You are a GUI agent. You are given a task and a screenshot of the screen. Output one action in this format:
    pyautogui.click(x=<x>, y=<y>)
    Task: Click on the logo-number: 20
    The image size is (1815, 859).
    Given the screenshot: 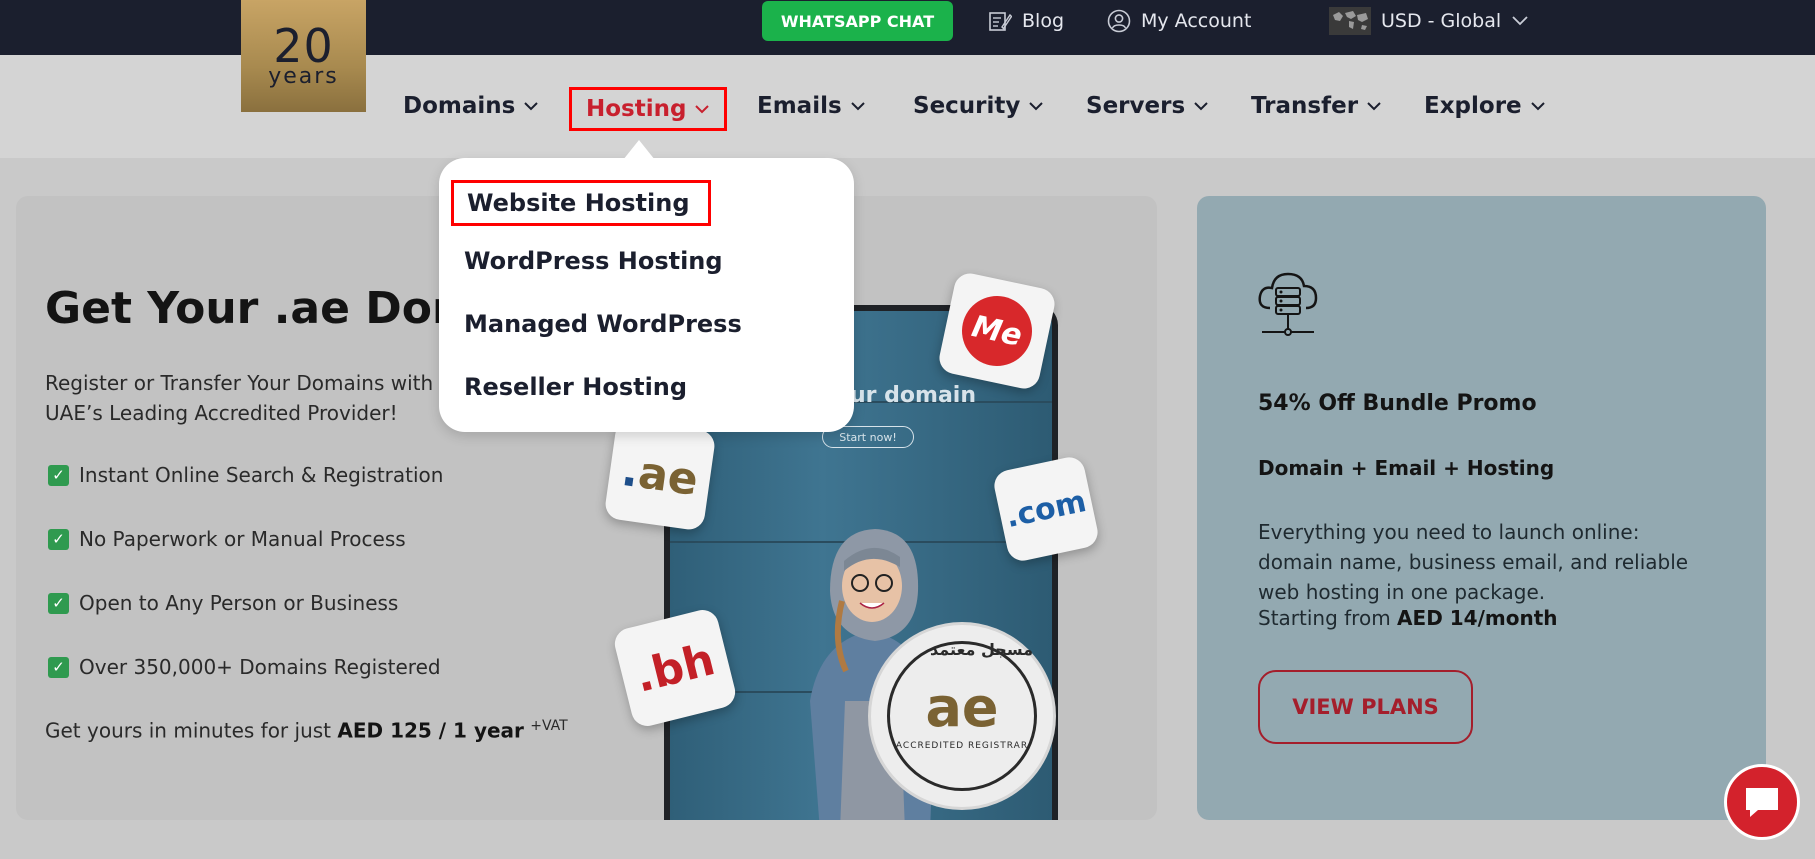 What is the action you would take?
    pyautogui.click(x=303, y=46)
    